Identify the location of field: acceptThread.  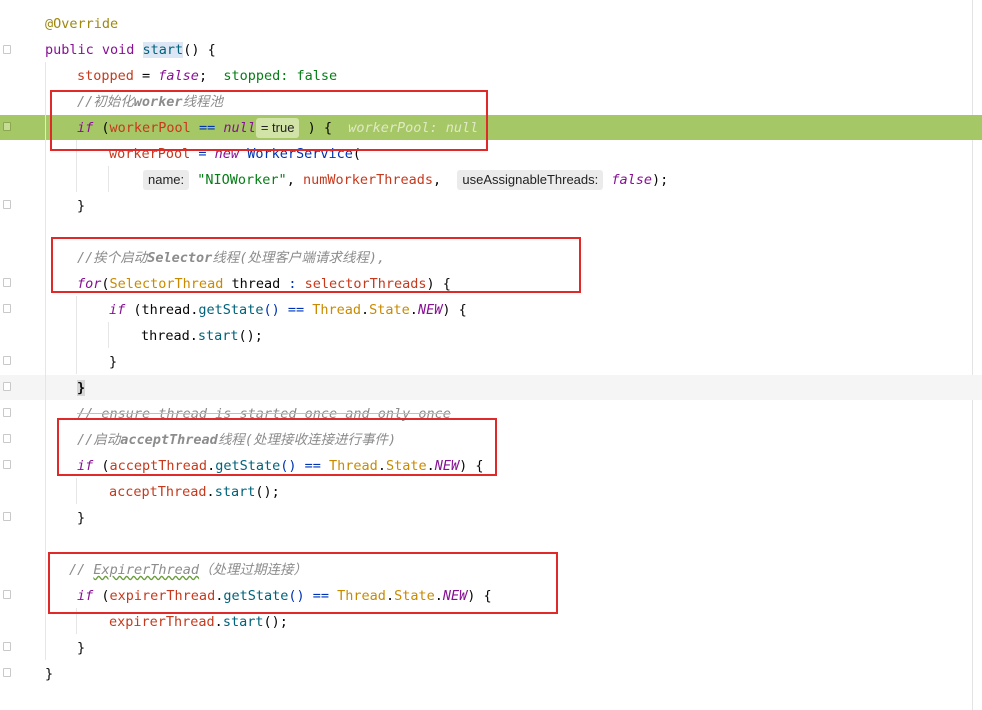
(158, 492).